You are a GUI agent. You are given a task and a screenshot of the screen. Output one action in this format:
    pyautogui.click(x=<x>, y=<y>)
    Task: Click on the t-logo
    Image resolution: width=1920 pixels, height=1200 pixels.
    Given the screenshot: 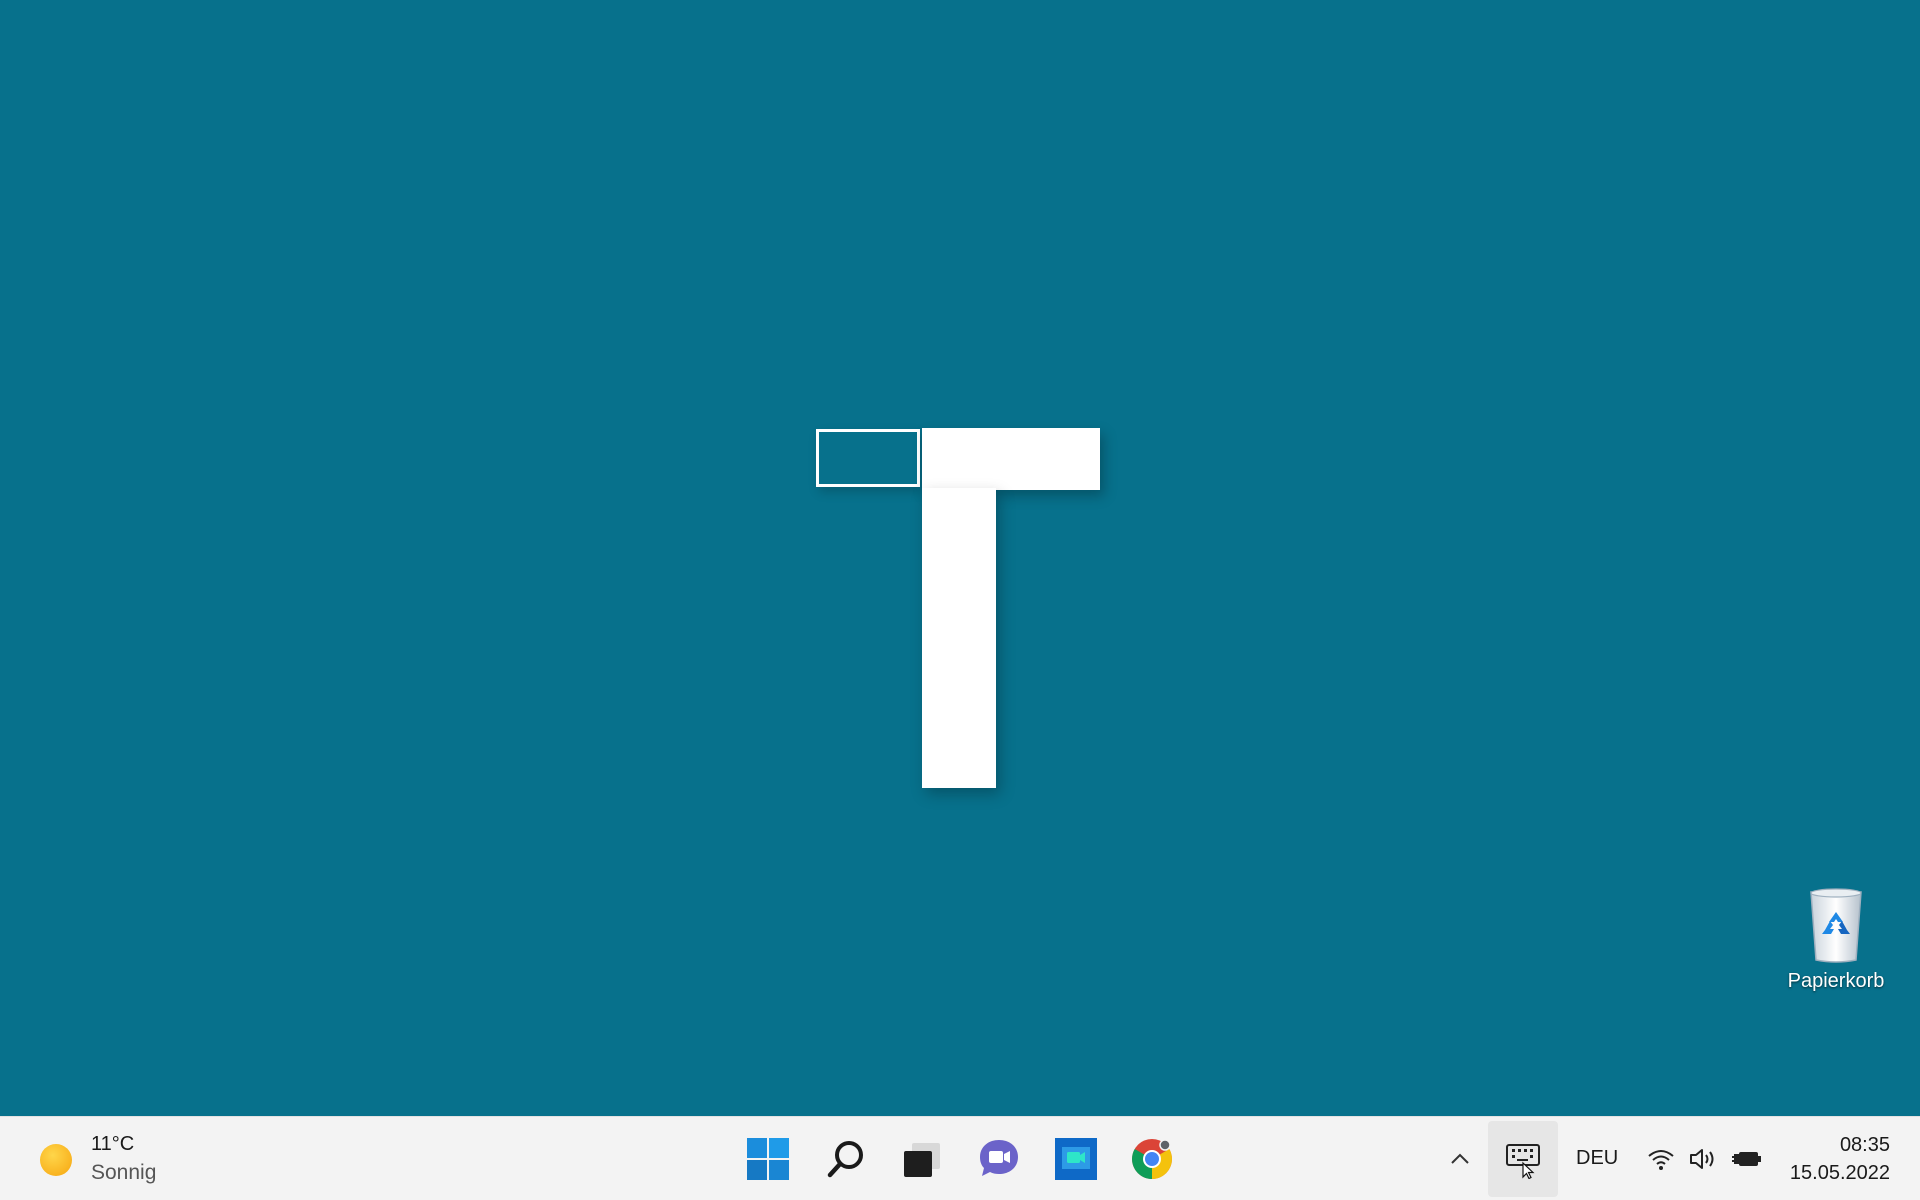 What is the action you would take?
    pyautogui.click(x=959, y=608)
    